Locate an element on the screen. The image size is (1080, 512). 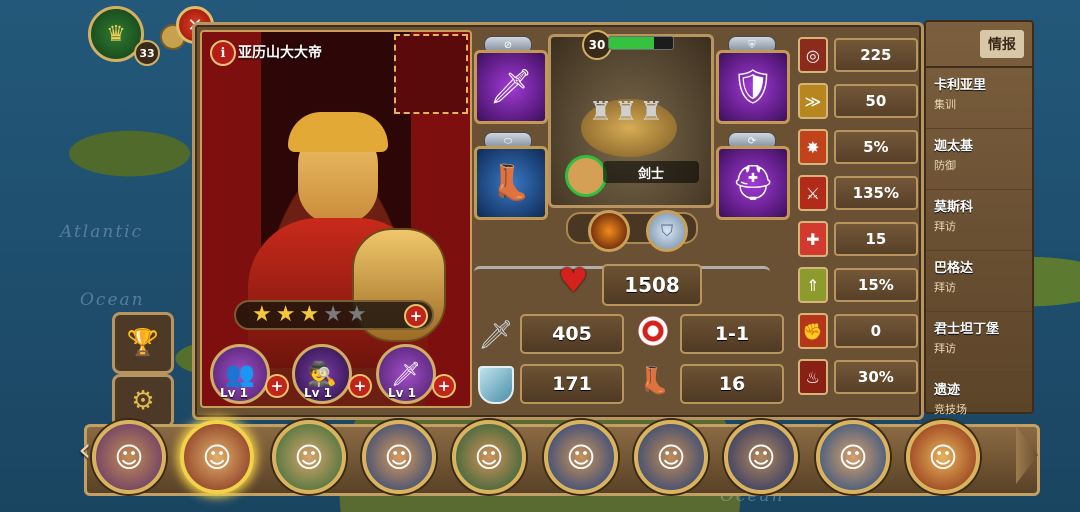
attribute-row: ◎ 225 is located at coordinates (858, 55).